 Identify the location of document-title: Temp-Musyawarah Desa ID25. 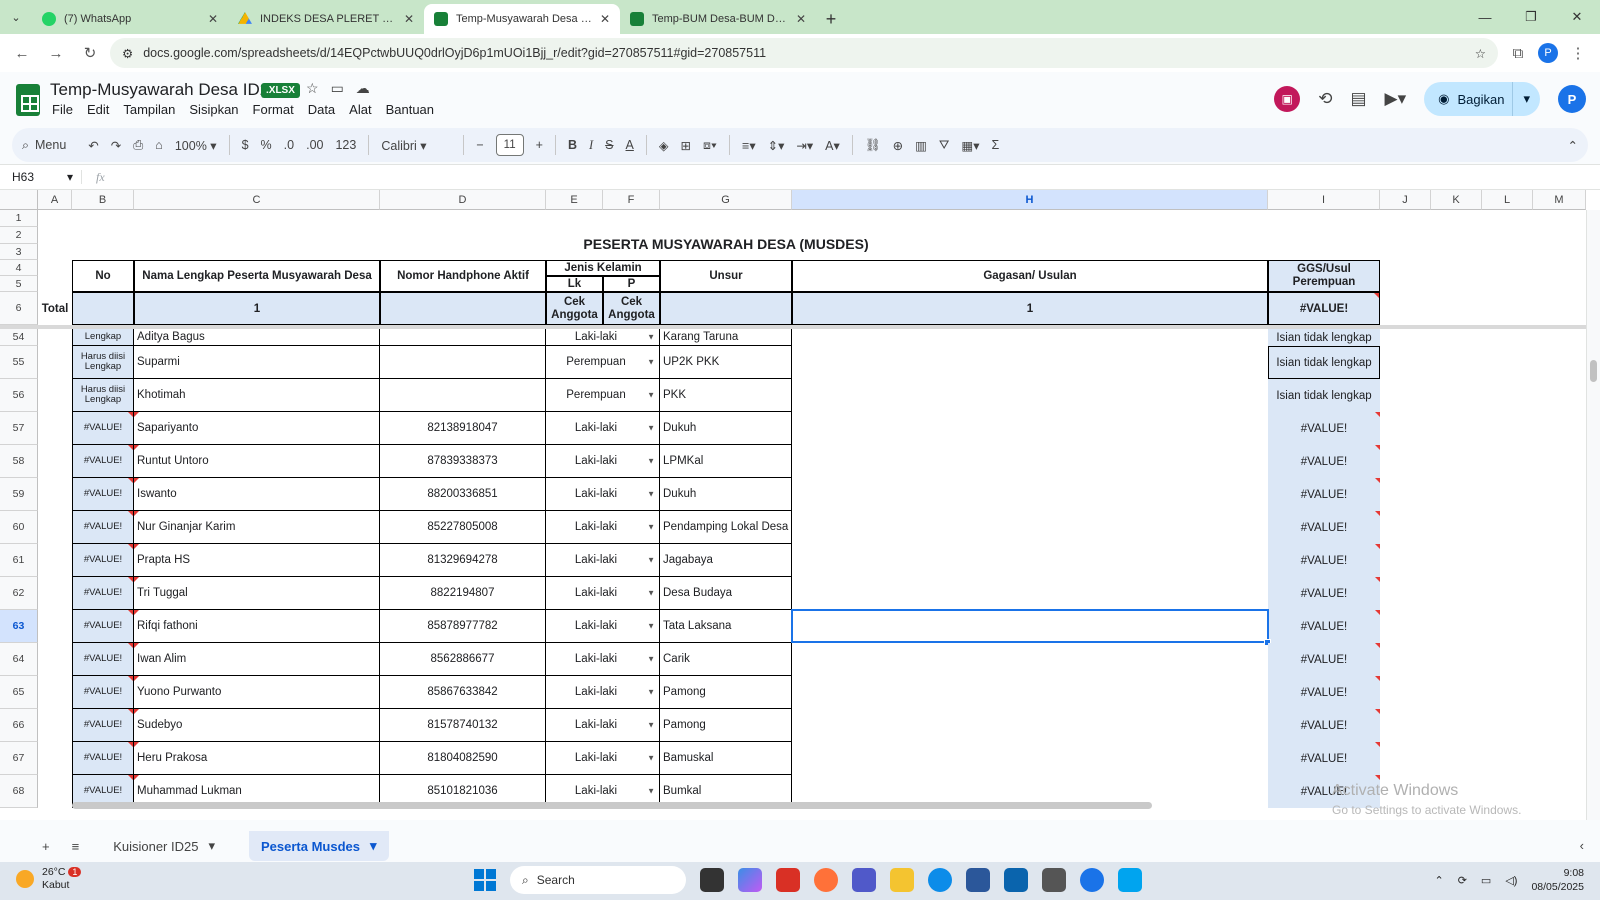
(164, 90).